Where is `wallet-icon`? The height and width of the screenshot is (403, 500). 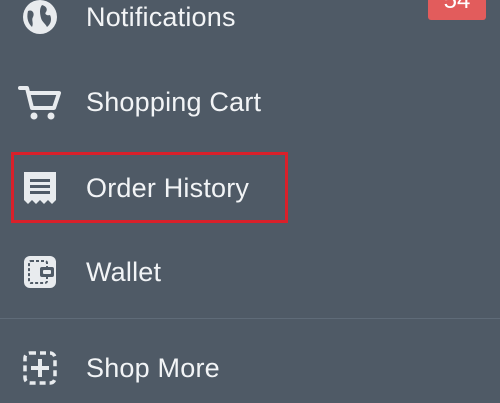 wallet-icon is located at coordinates (40, 272).